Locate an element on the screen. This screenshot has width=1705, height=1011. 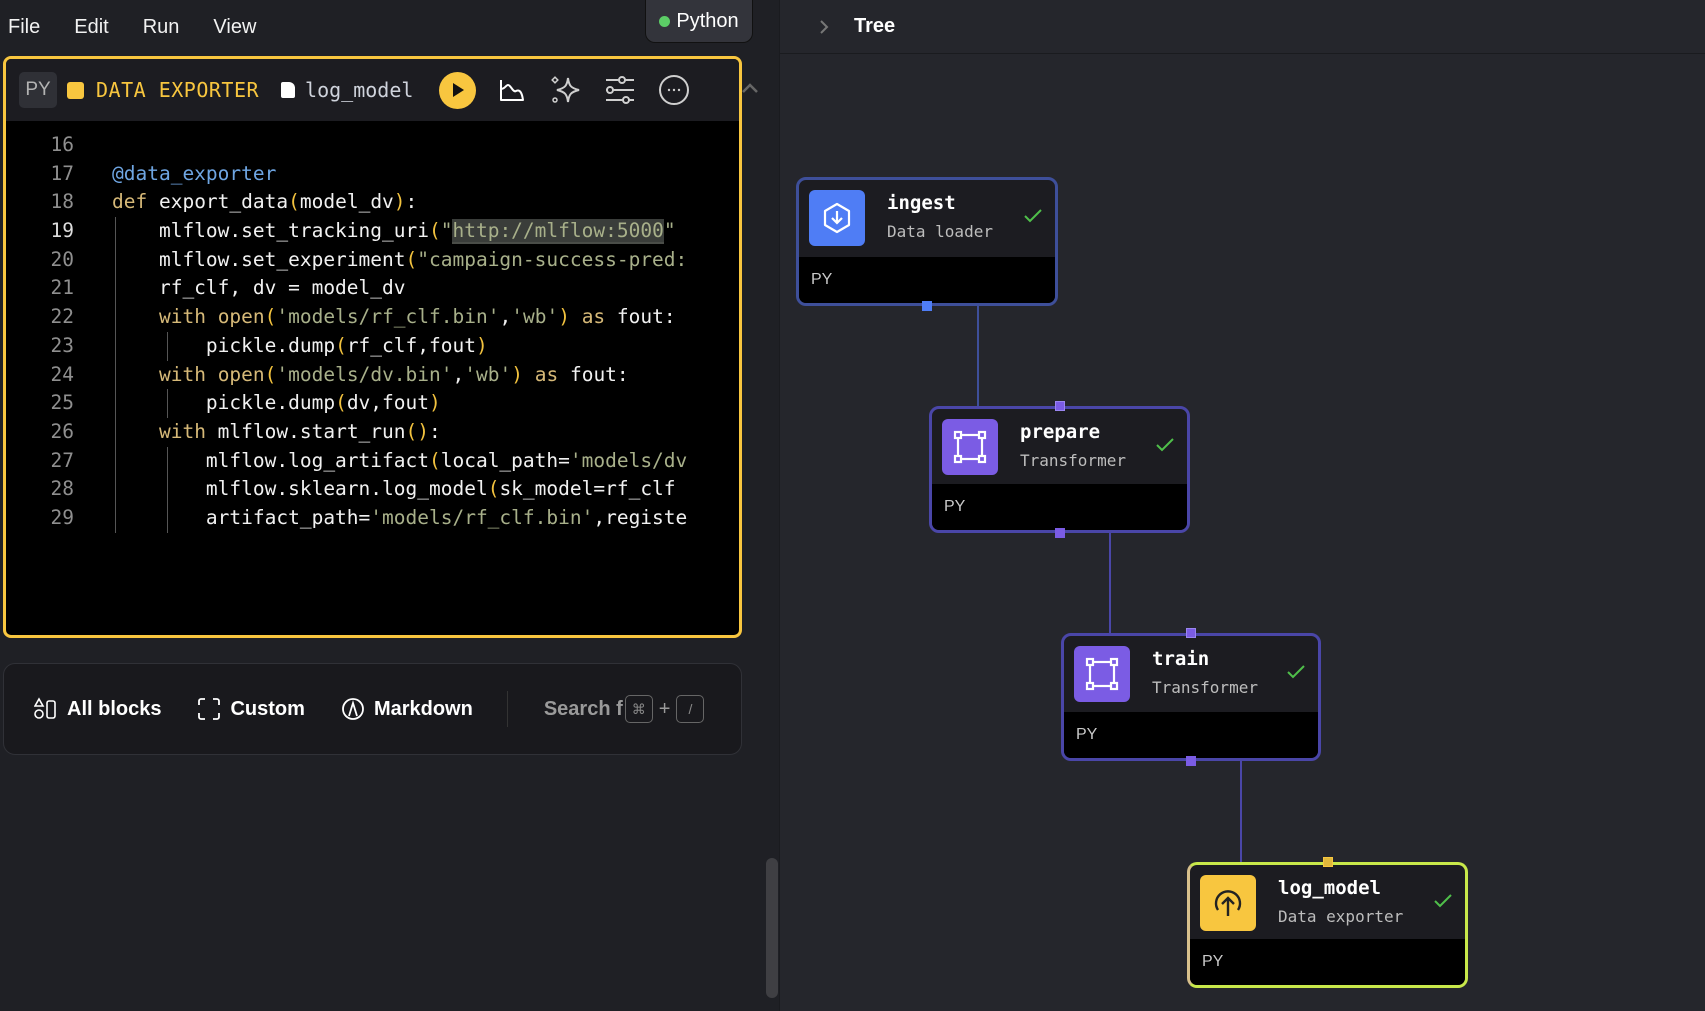
code-line: 23 pickle.dump(rf_clf,fout) is located at coordinates (372, 346).